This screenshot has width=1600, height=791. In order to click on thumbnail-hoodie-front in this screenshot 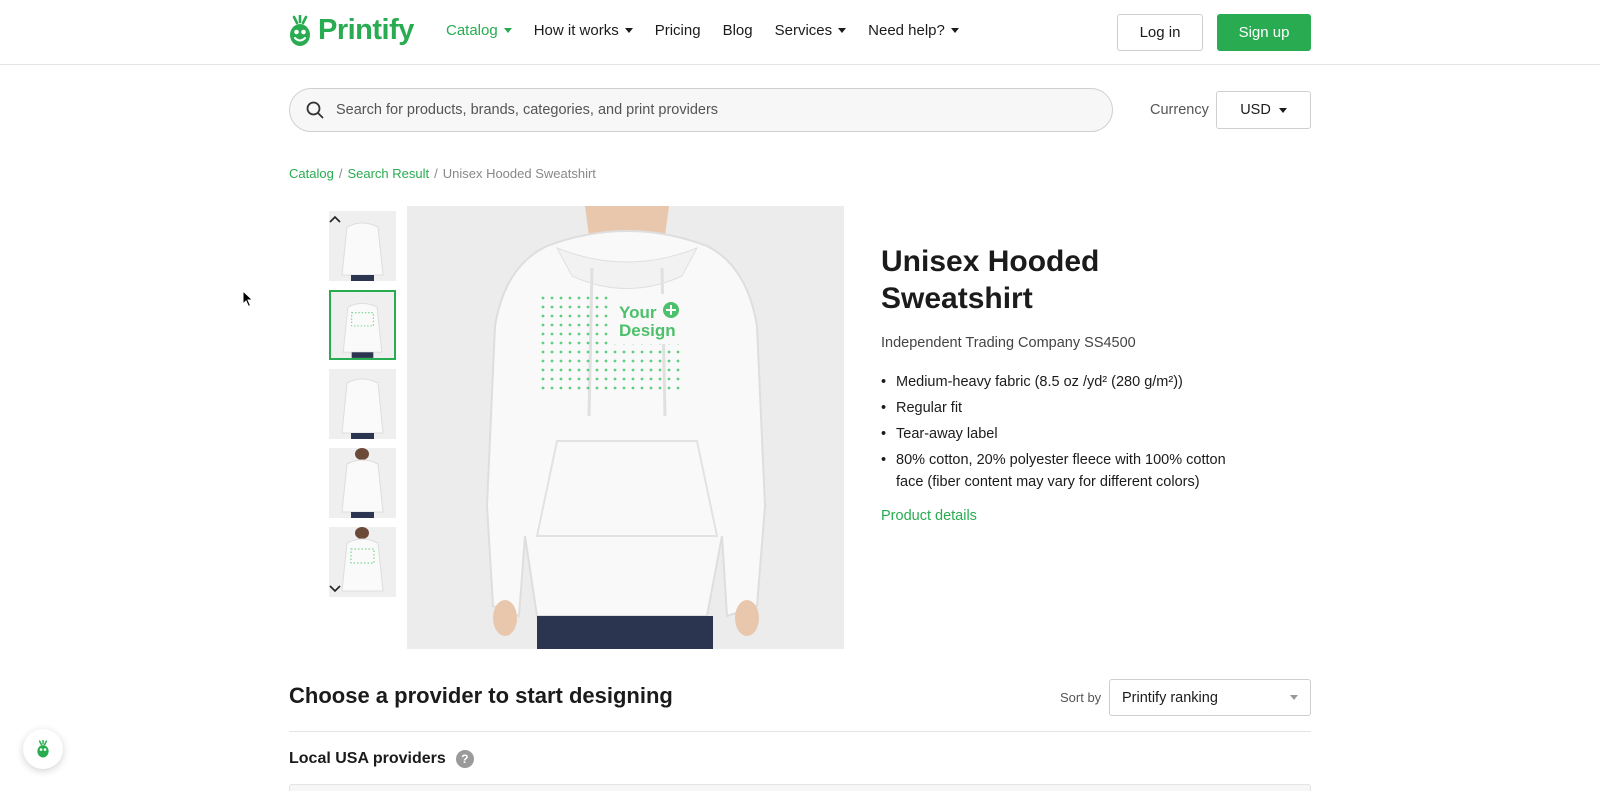, I will do `click(362, 246)`.